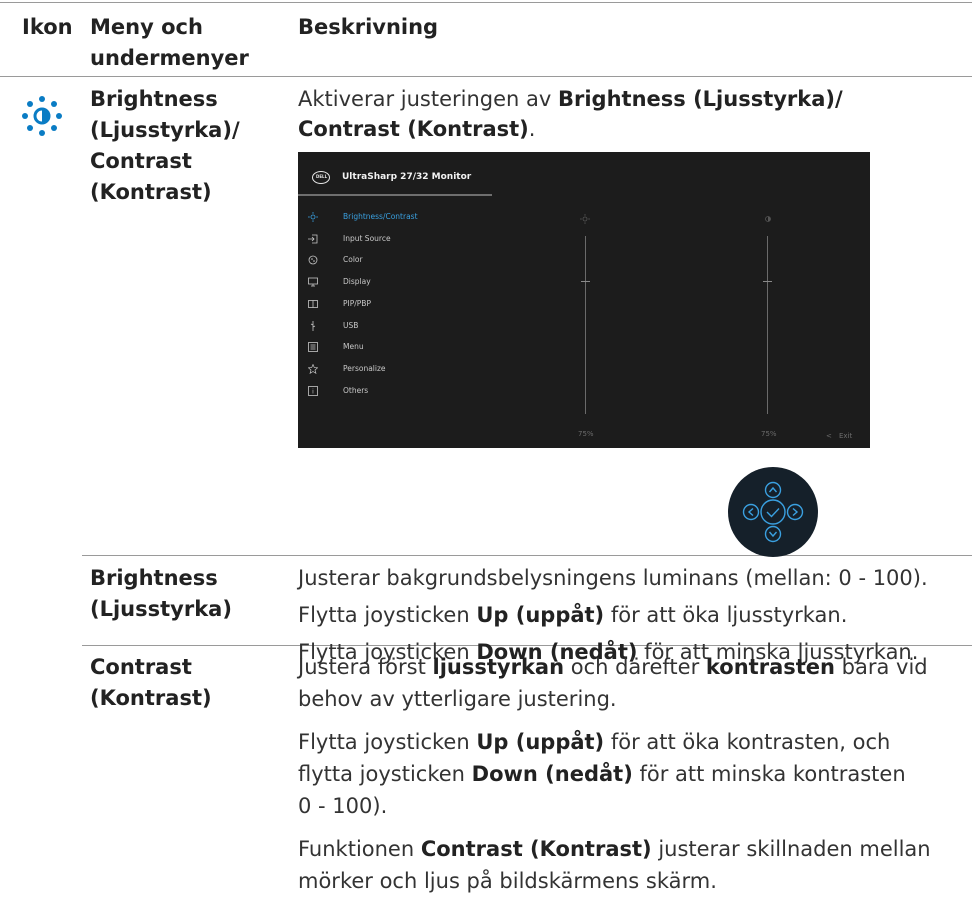 The width and height of the screenshot is (972, 915). I want to click on osd-menu-label: Color, so click(353, 259).